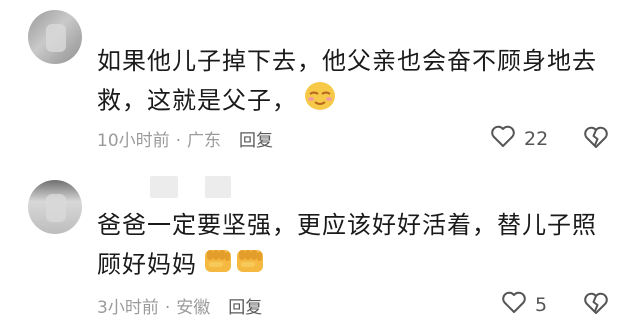 The height and width of the screenshot is (319, 637). I want to click on like-count: 5, so click(541, 304).